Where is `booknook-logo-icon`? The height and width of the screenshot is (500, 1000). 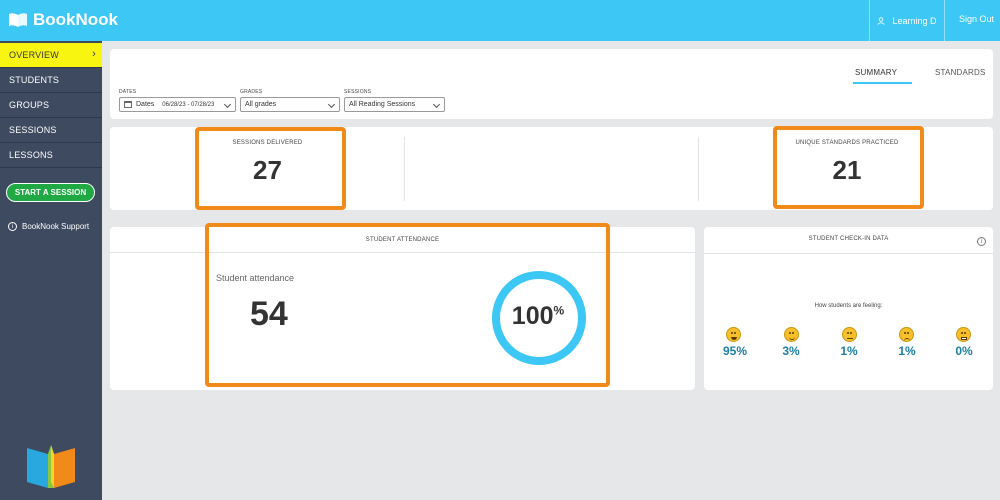
booknook-logo-icon is located at coordinates (51, 466).